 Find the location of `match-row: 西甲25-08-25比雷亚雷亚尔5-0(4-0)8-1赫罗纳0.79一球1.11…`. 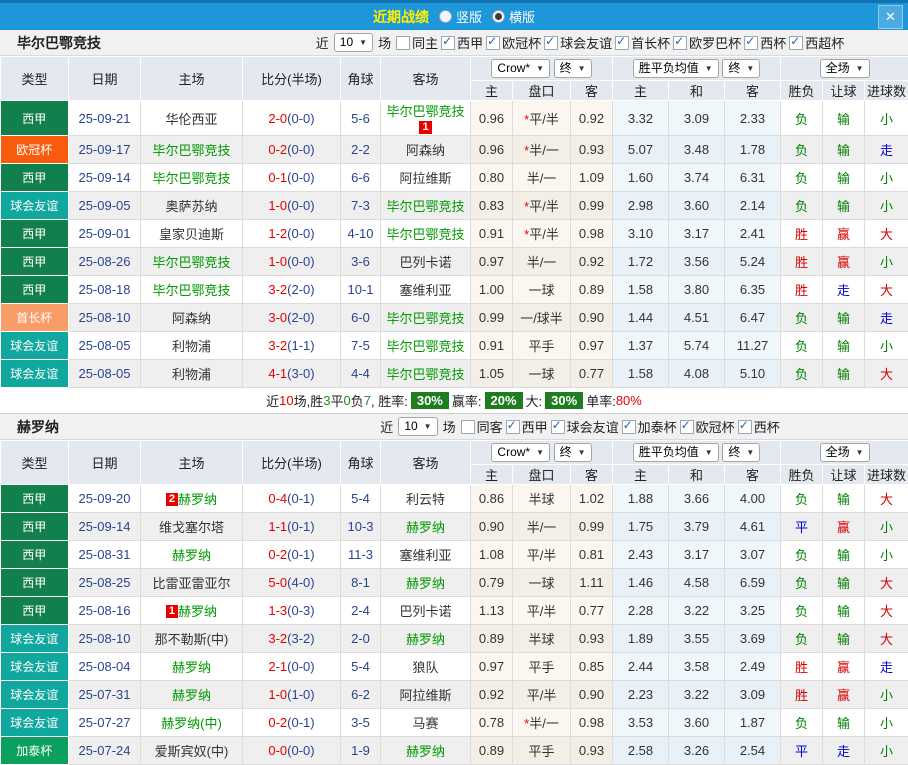

match-row: 西甲25-08-25比雷亚雷亚尔5-0(4-0)8-1赫罗纳0.79一球1.11… is located at coordinates (454, 583).